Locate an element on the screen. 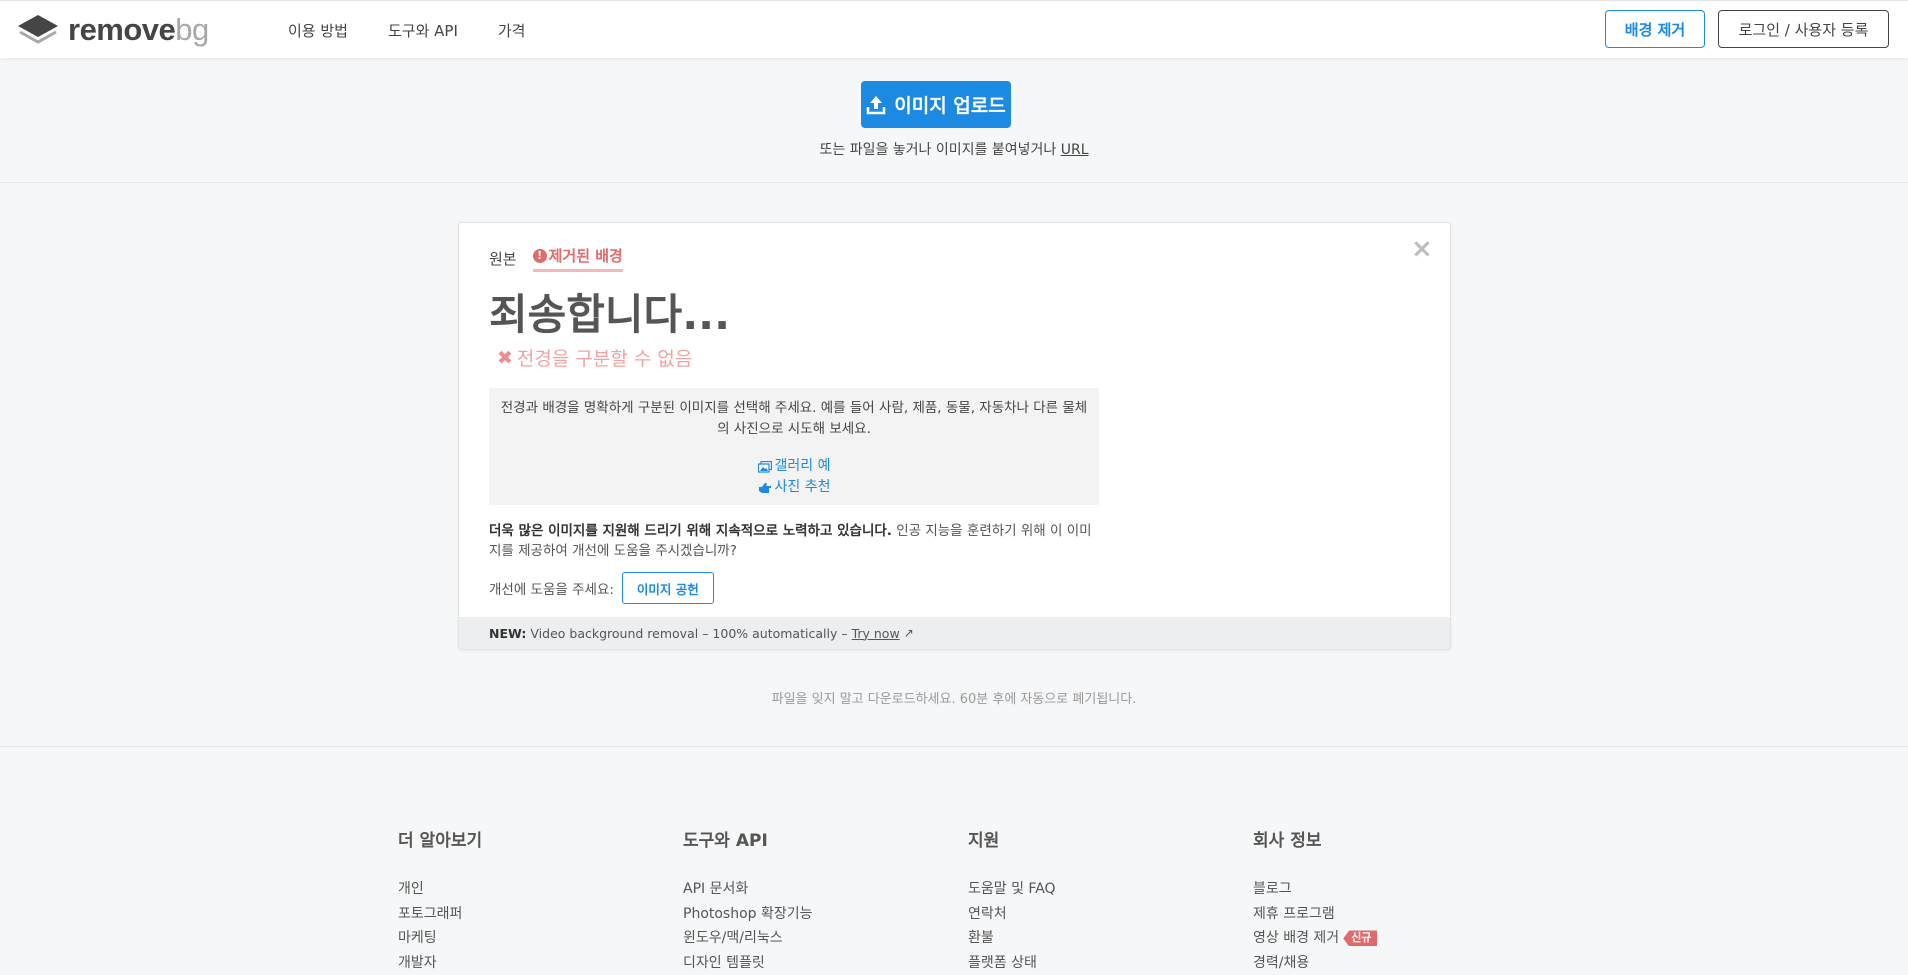 The image size is (1908, 975). gallery-link-label: 갤러리 예 is located at coordinates (802, 466).